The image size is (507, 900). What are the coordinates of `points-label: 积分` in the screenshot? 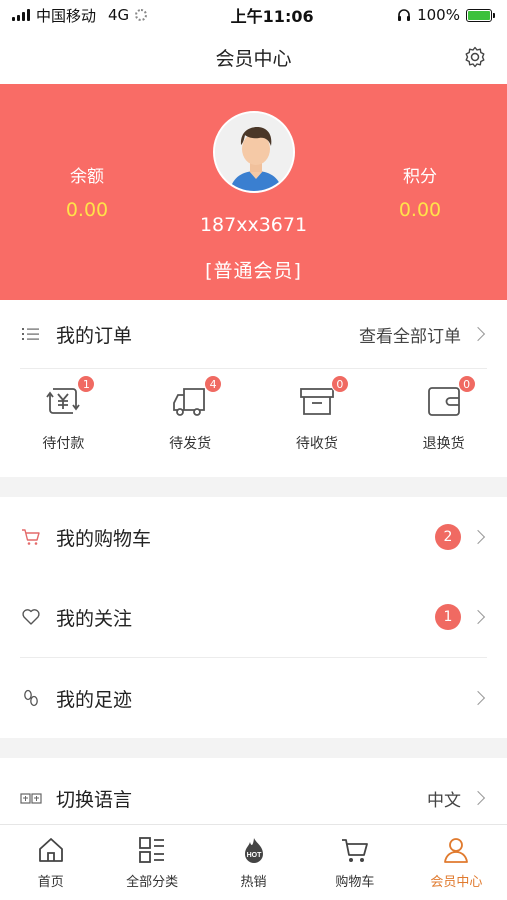 It's located at (420, 177).